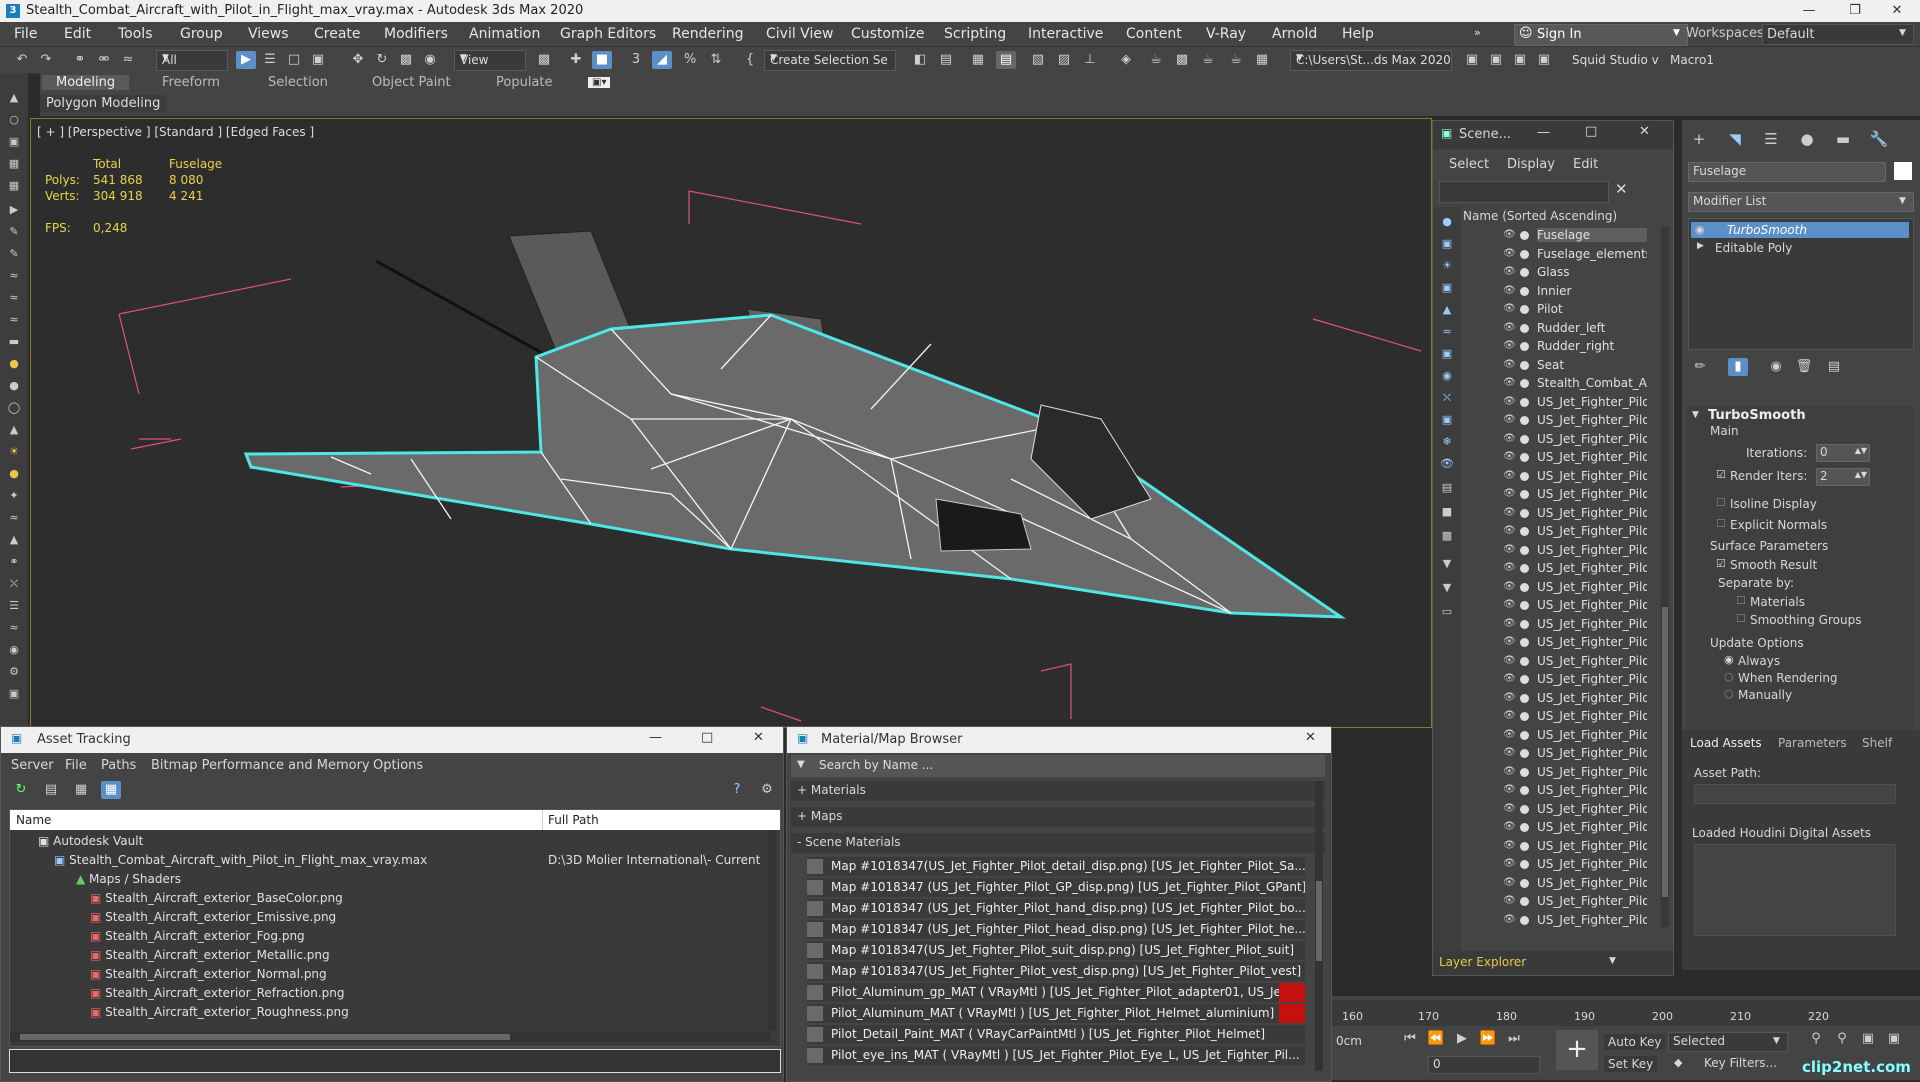  I want to click on scene-object-row: 👁 Innier, so click(1582, 292).